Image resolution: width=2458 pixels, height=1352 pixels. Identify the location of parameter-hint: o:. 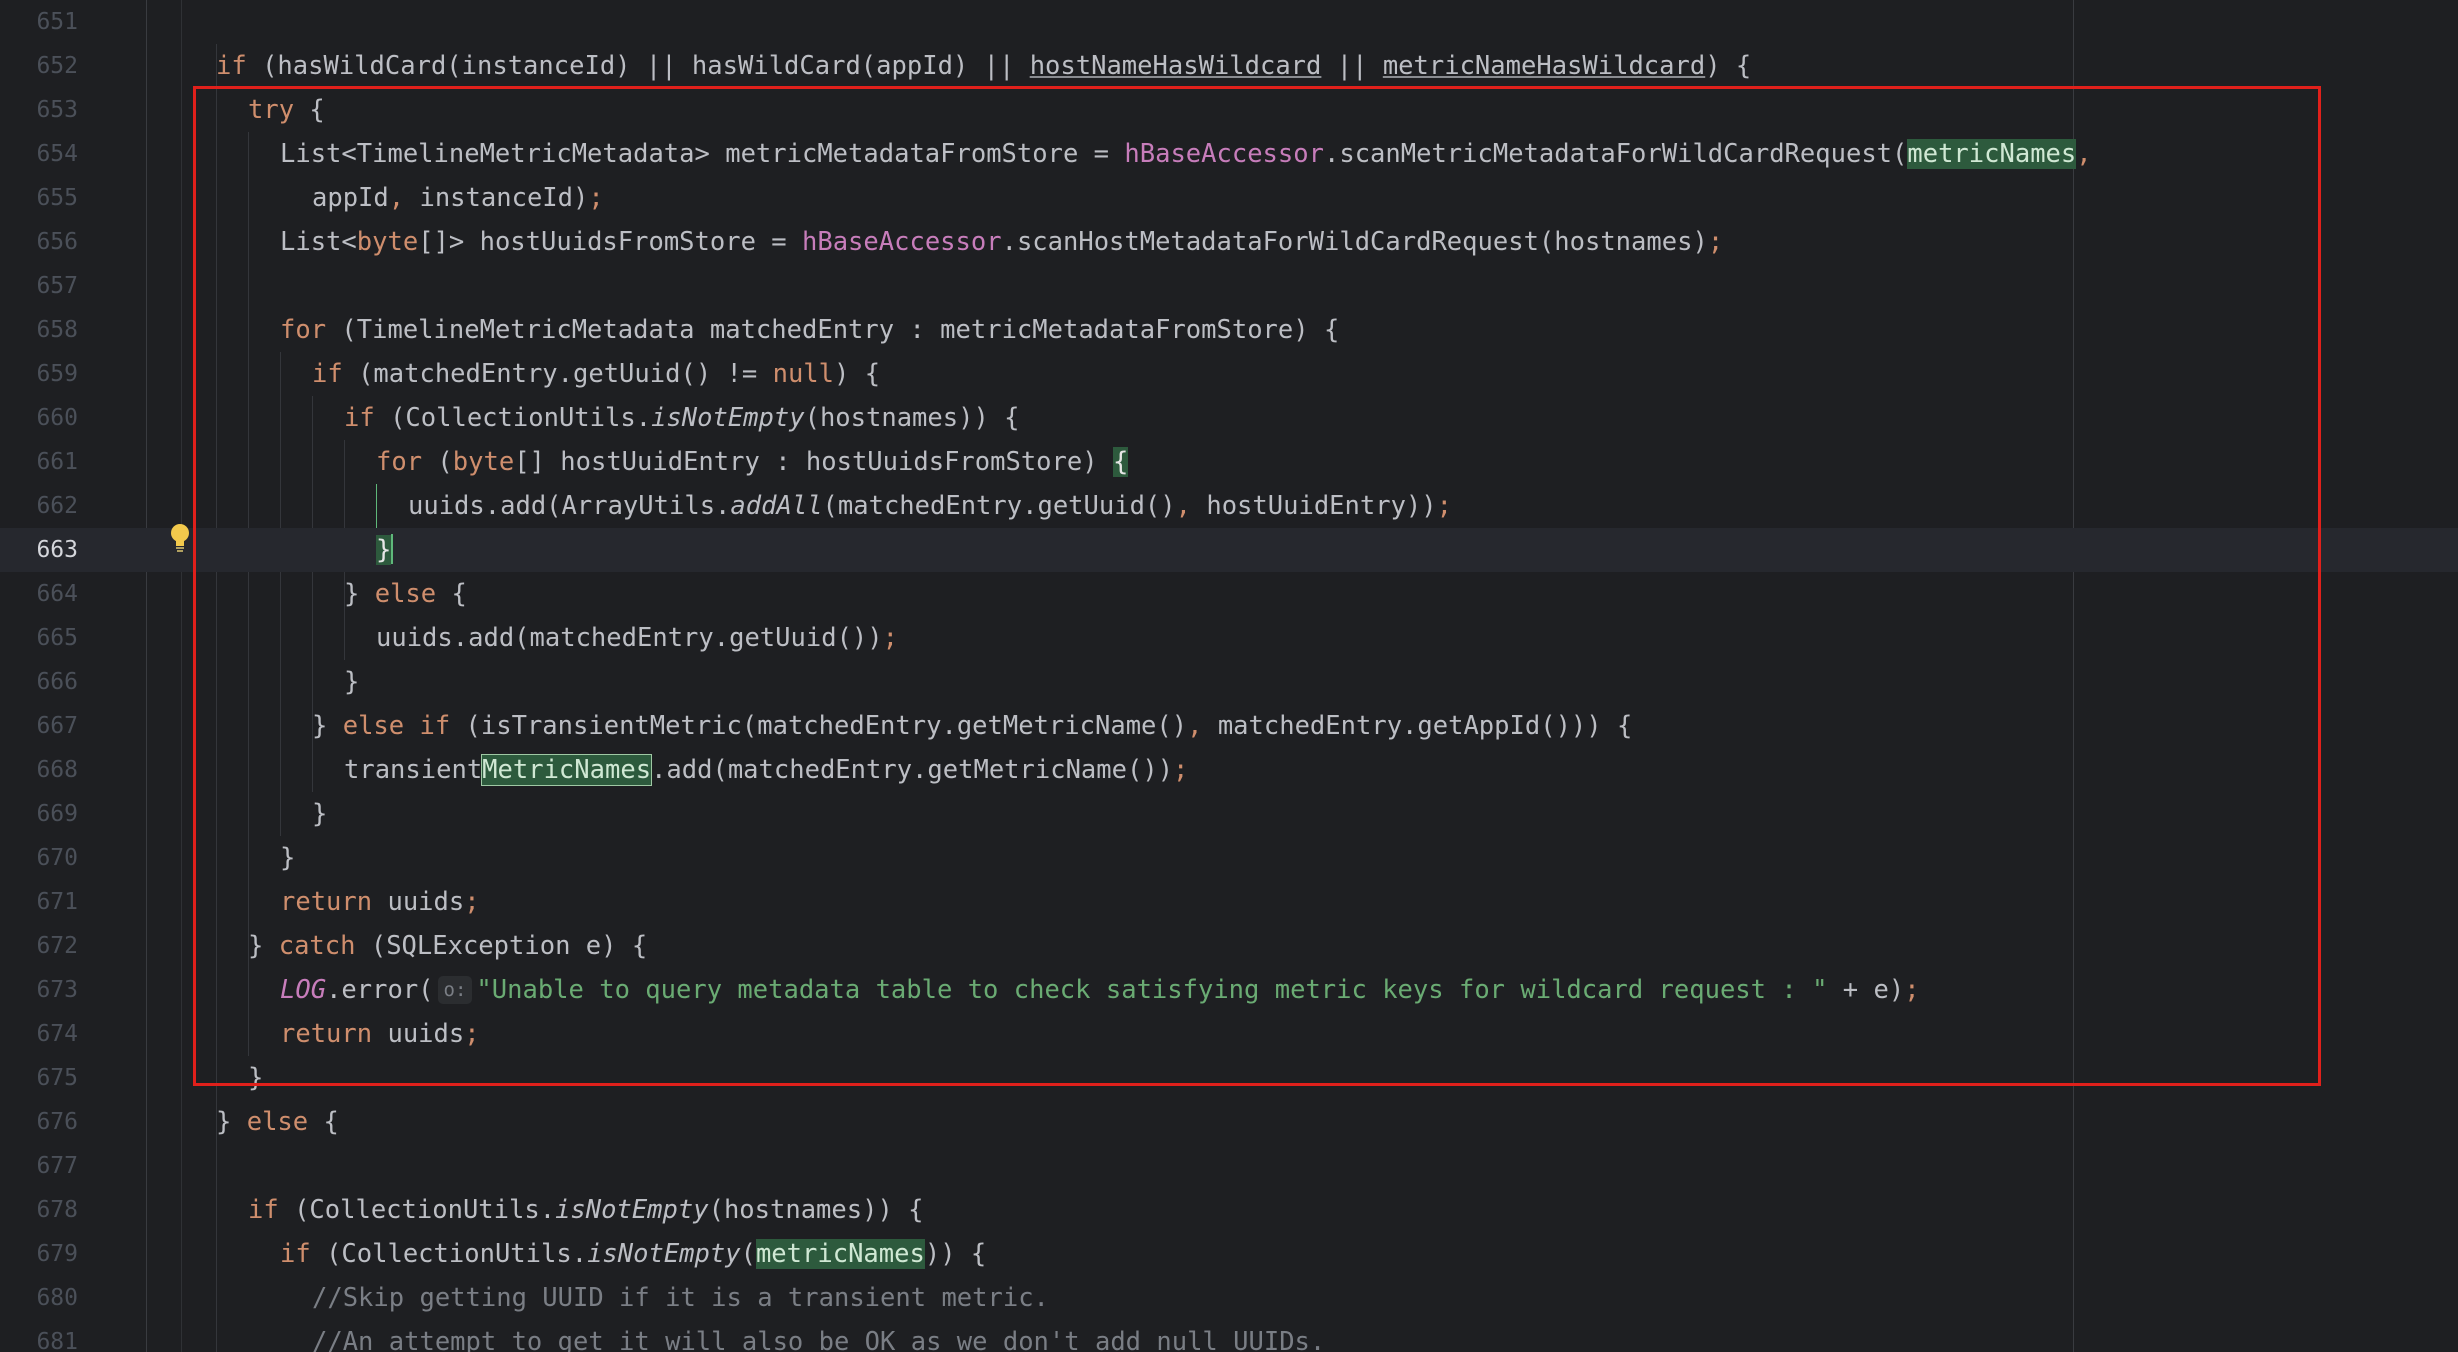
(455, 990).